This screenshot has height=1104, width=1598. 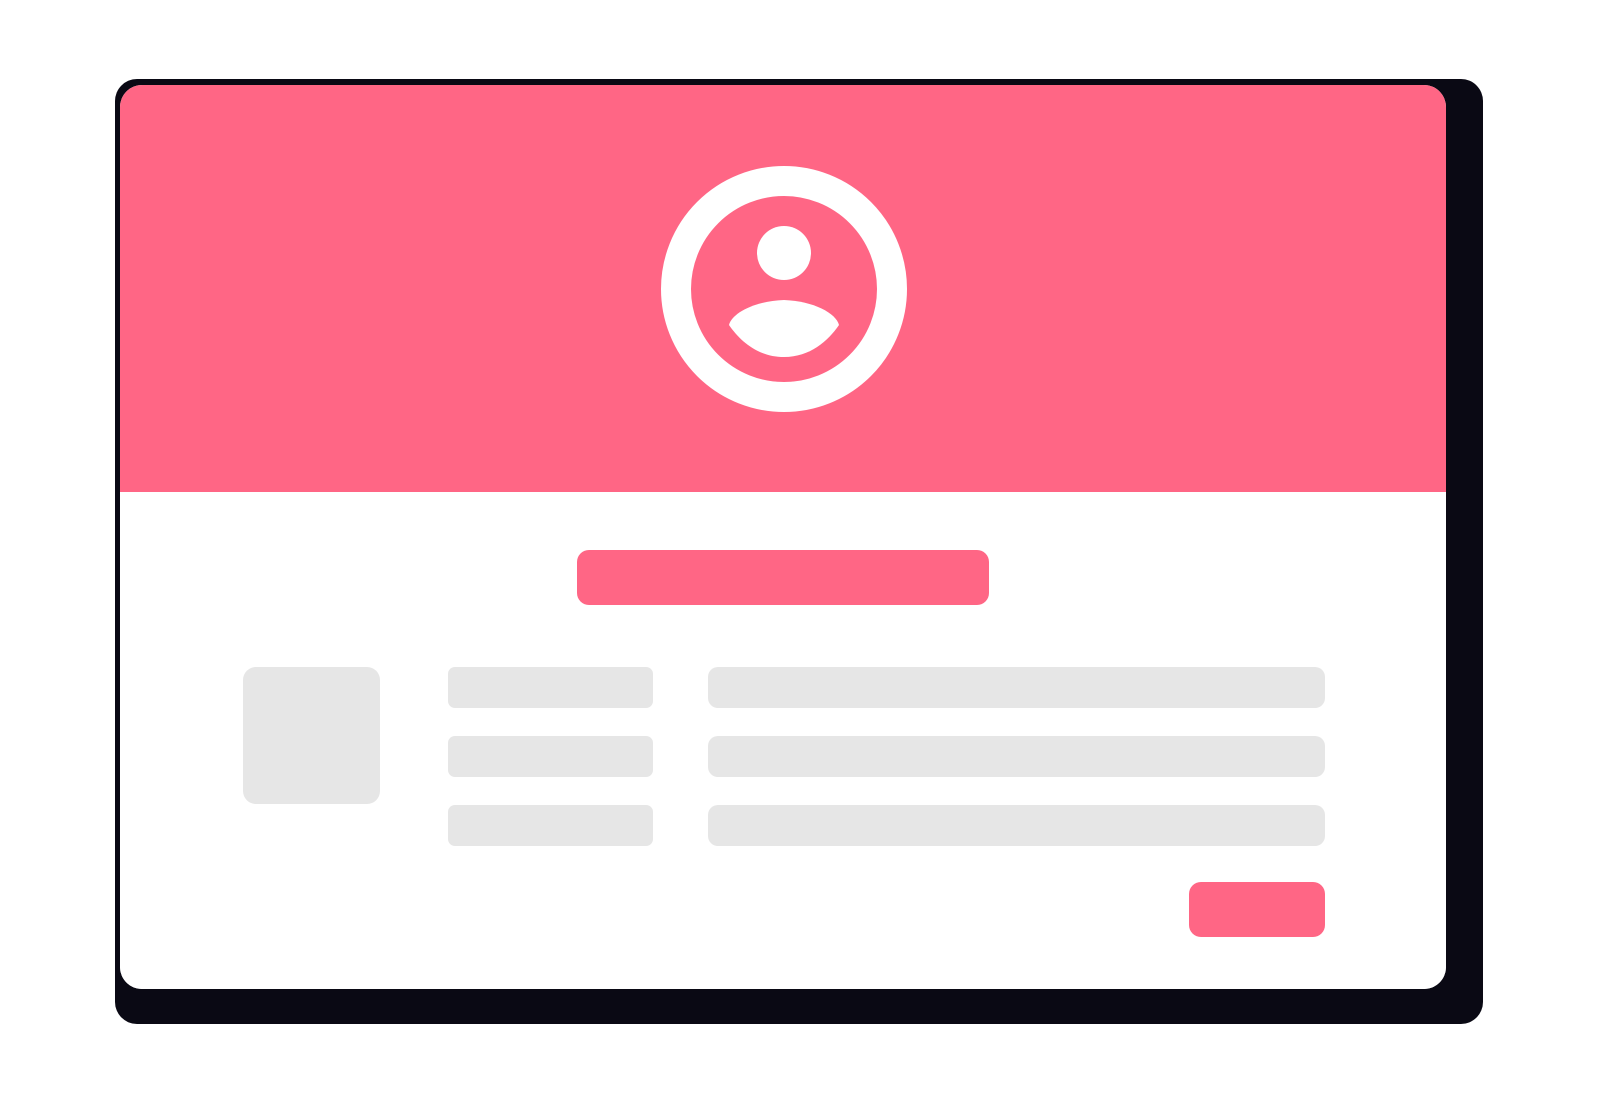 What do you see at coordinates (783, 577) in the screenshot?
I see `profile-name-placeholder` at bounding box center [783, 577].